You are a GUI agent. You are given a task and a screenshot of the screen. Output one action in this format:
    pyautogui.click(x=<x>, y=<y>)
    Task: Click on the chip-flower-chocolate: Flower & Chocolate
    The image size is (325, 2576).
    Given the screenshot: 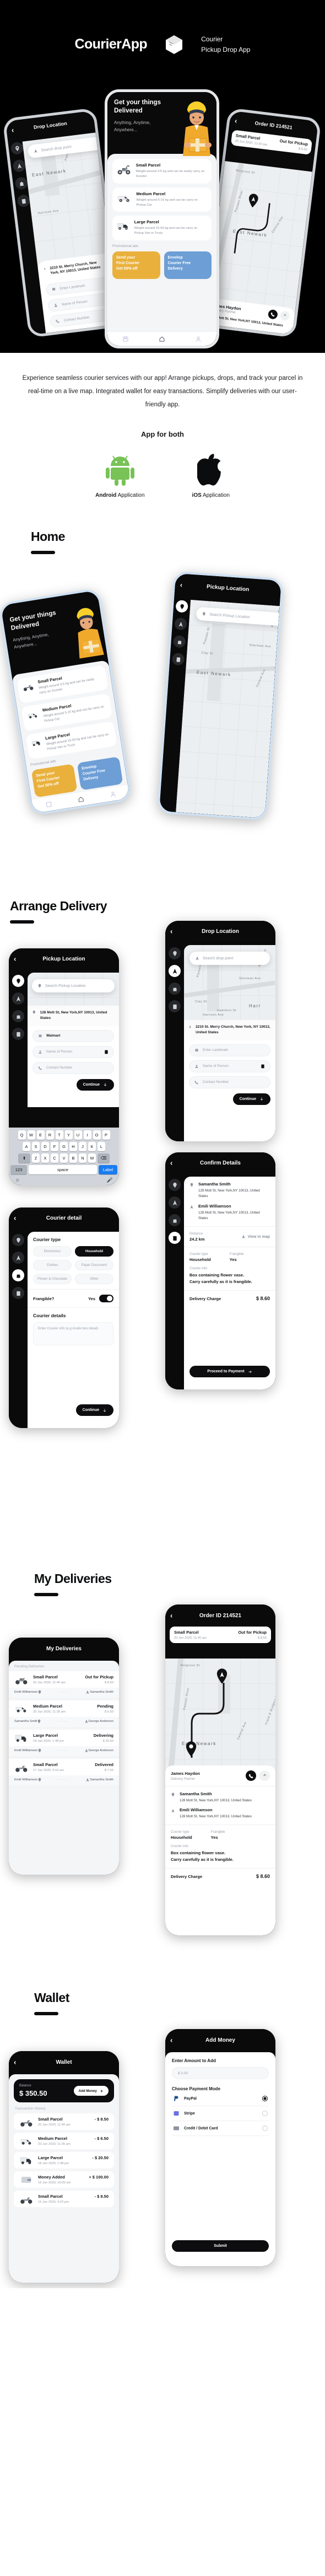 What is the action you would take?
    pyautogui.click(x=52, y=1279)
    